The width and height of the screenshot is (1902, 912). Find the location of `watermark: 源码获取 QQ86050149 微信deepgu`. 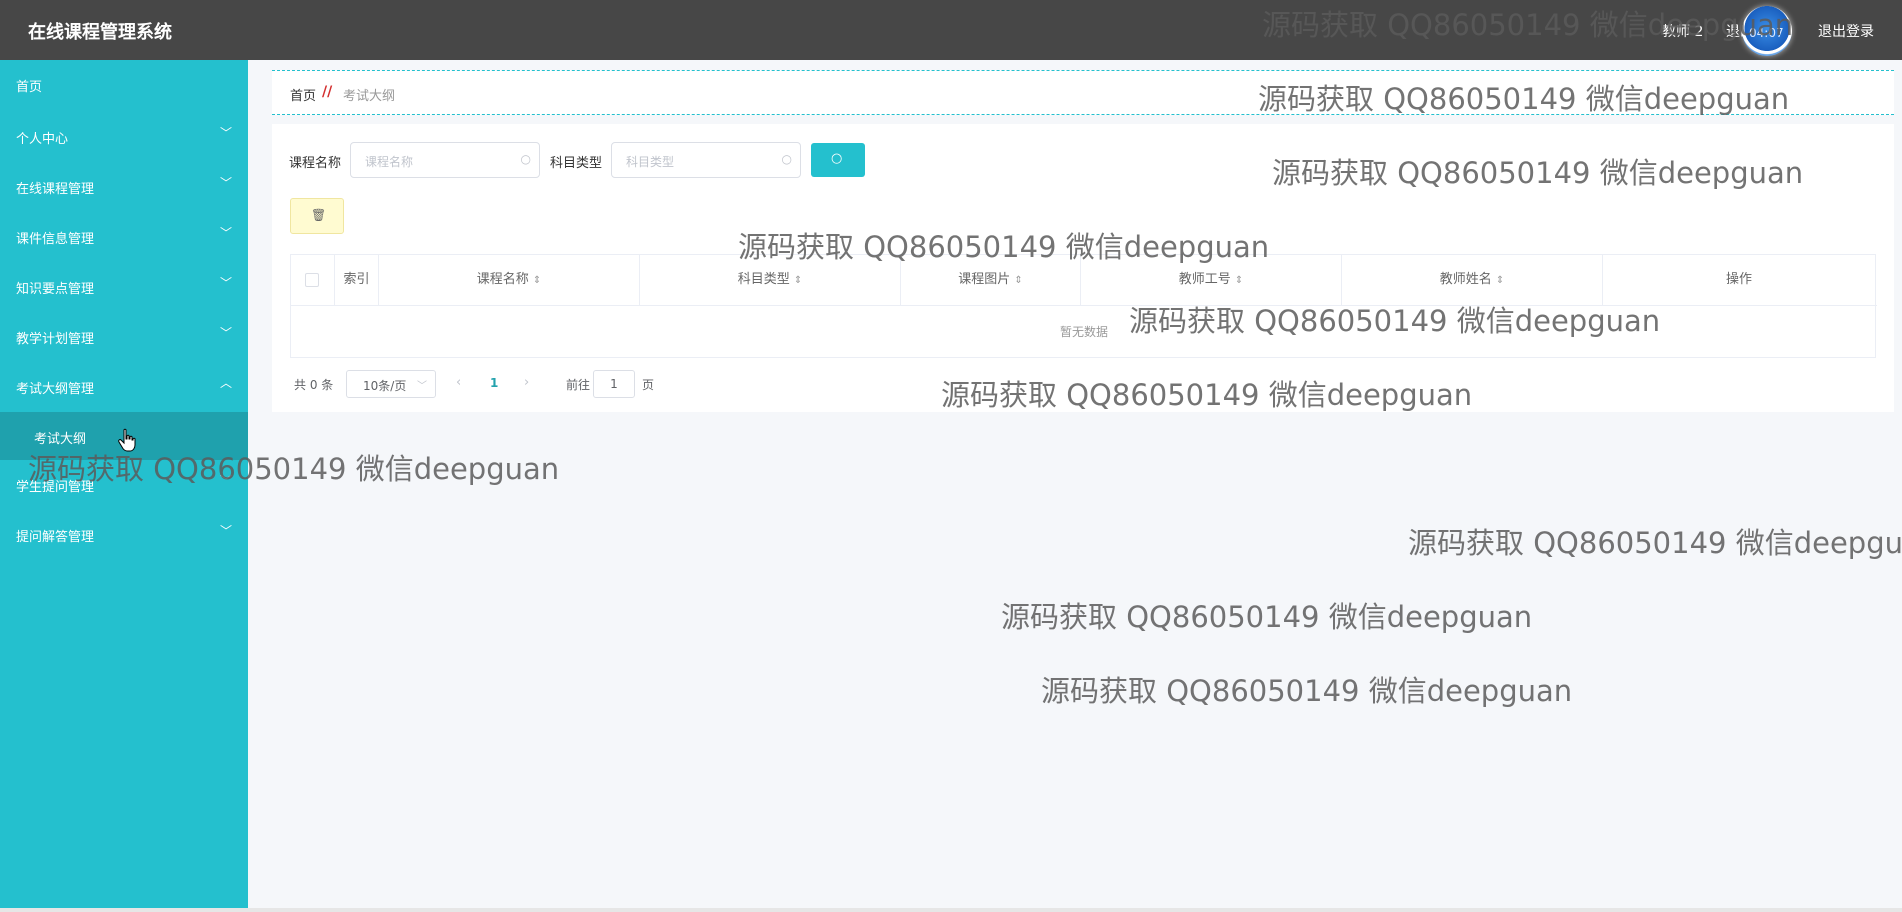

watermark: 源码获取 QQ86050149 微信deepgu is located at coordinates (1655, 543).